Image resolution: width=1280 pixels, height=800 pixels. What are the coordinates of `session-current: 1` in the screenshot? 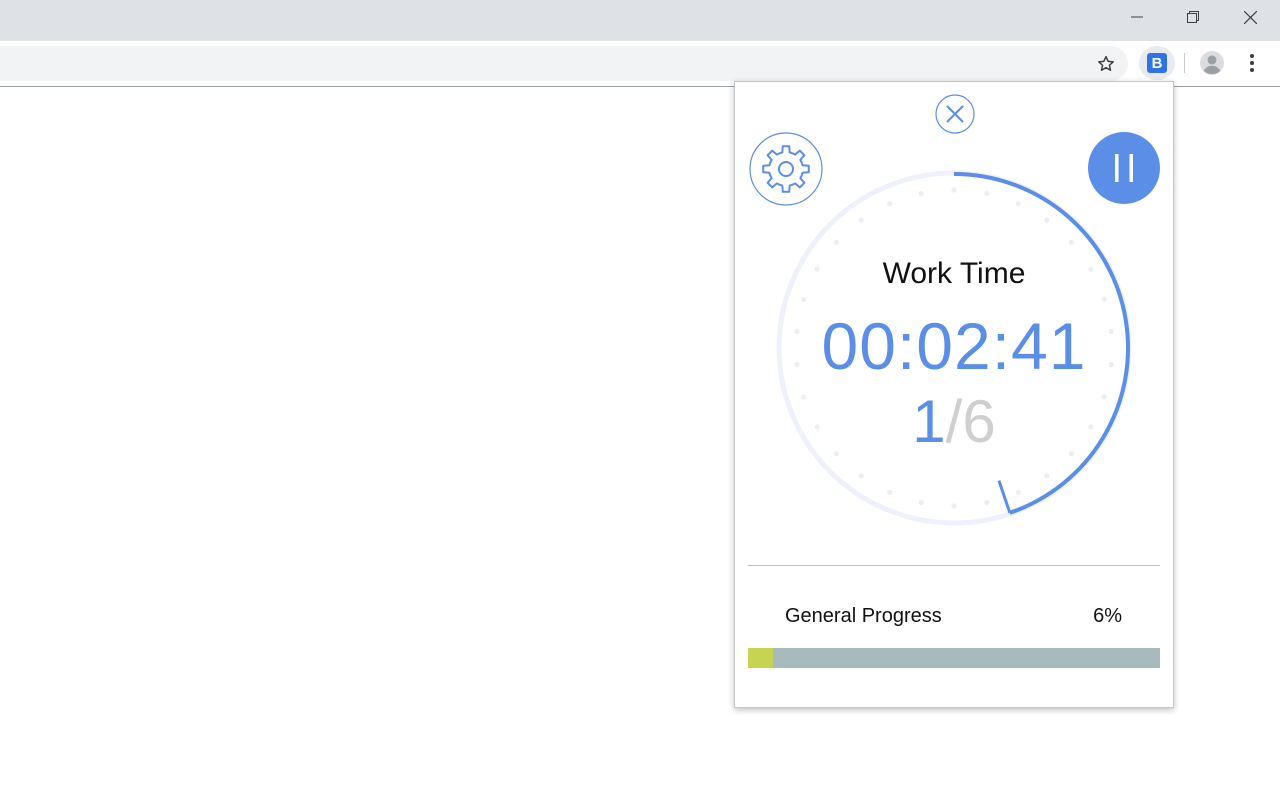 It's located at (929, 421).